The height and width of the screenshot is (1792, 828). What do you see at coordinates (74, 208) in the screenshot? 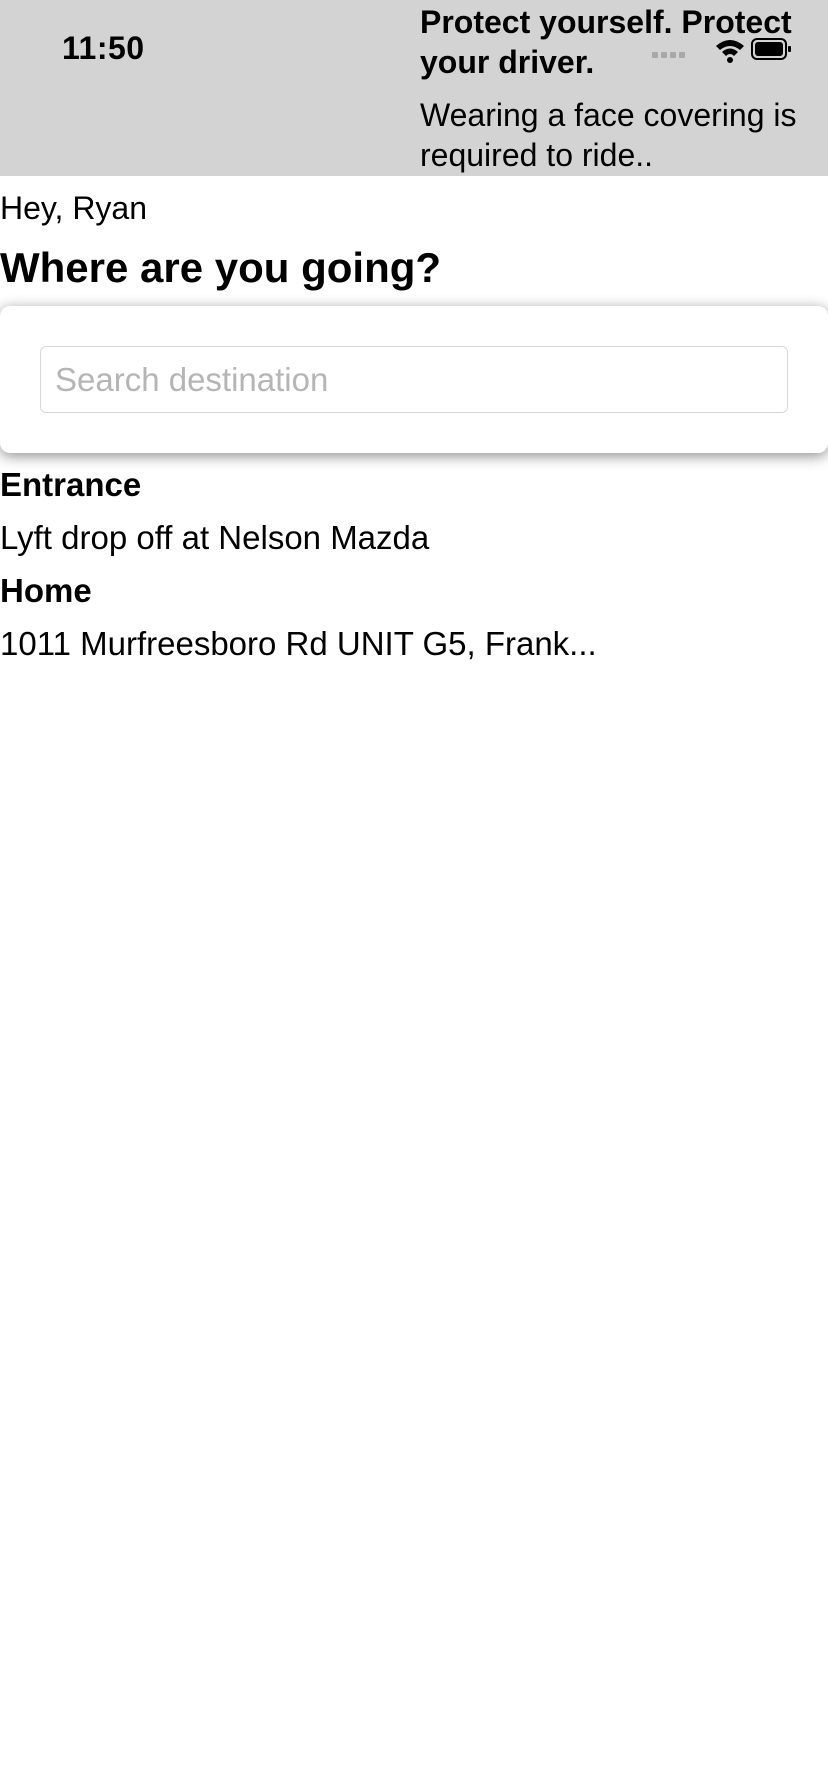
I see `greeting-text: Hey, Ryan` at bounding box center [74, 208].